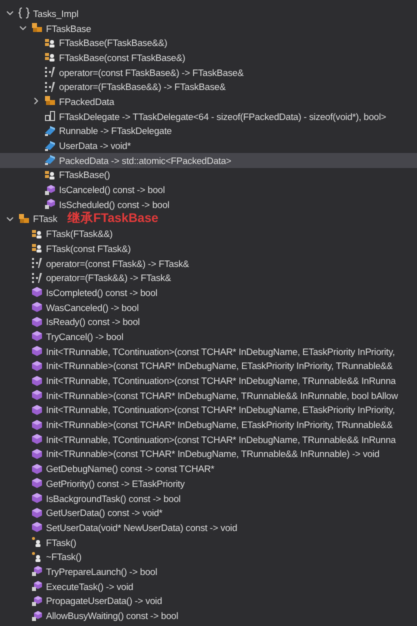 This screenshot has height=626, width=417. What do you see at coordinates (208, 263) in the screenshot?
I see `tree-item: operator=(const FTask&) -> FTask&` at bounding box center [208, 263].